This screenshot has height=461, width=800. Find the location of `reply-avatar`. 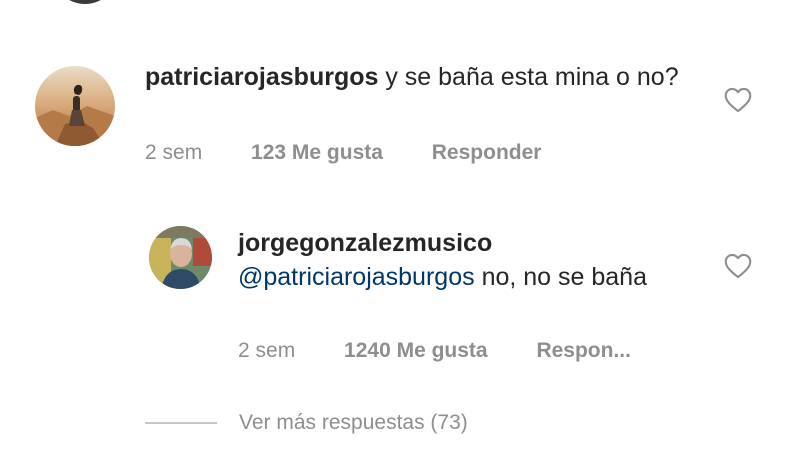

reply-avatar is located at coordinates (180, 257).